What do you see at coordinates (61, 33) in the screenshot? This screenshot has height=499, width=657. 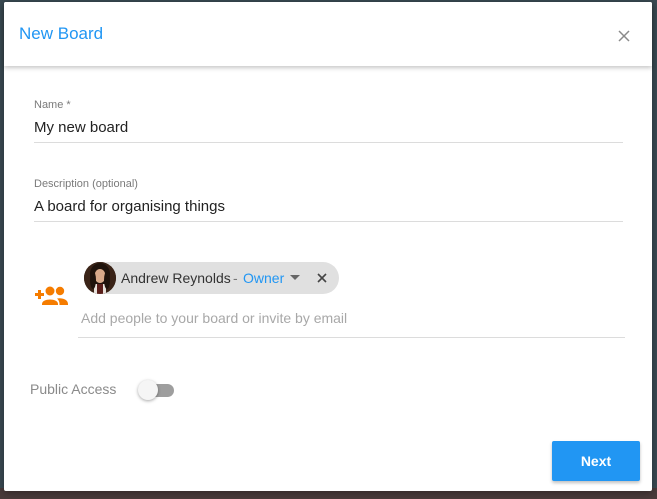 I see `dialog-title: New Board` at bounding box center [61, 33].